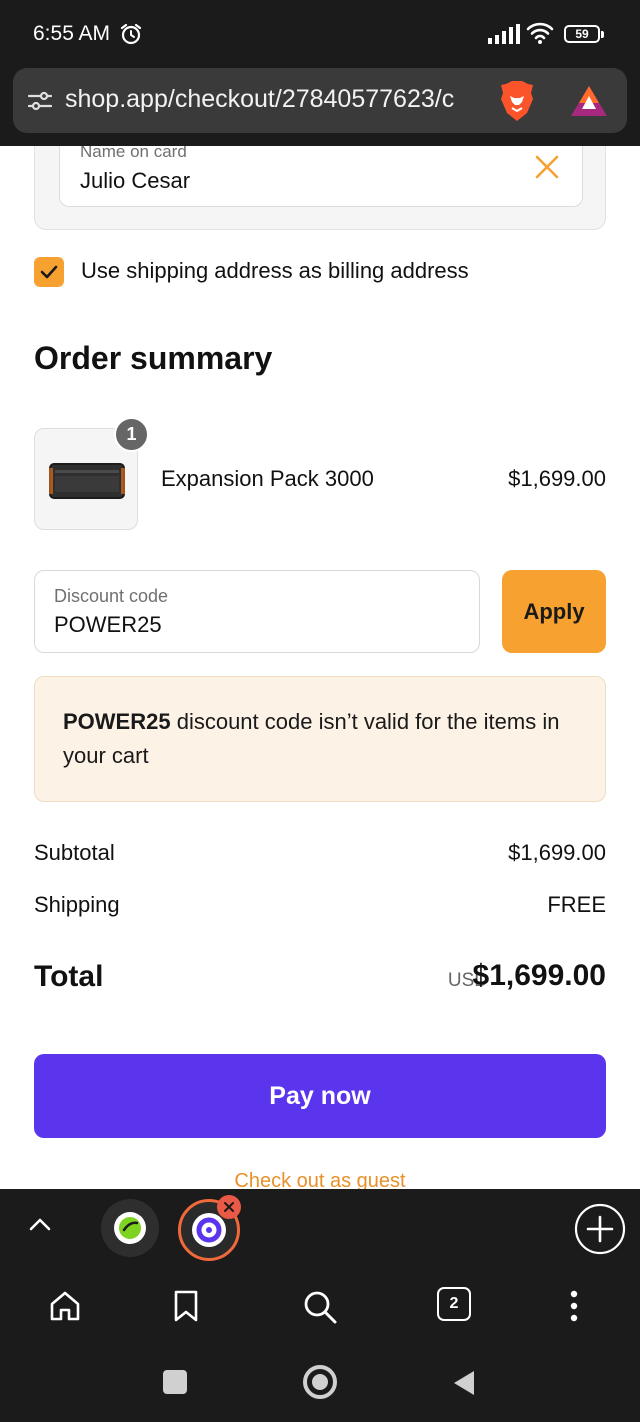 Image resolution: width=640 pixels, height=1422 pixels. I want to click on name-on-card-input: Julio Cesar, so click(135, 181).